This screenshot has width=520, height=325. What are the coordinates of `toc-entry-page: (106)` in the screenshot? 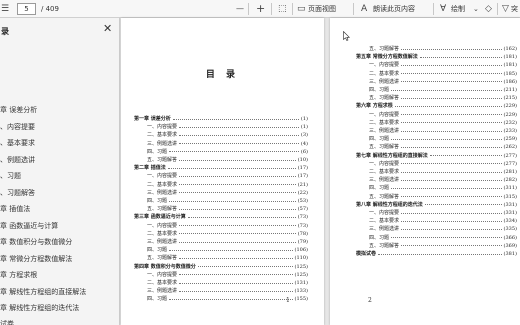 It's located at (301, 250).